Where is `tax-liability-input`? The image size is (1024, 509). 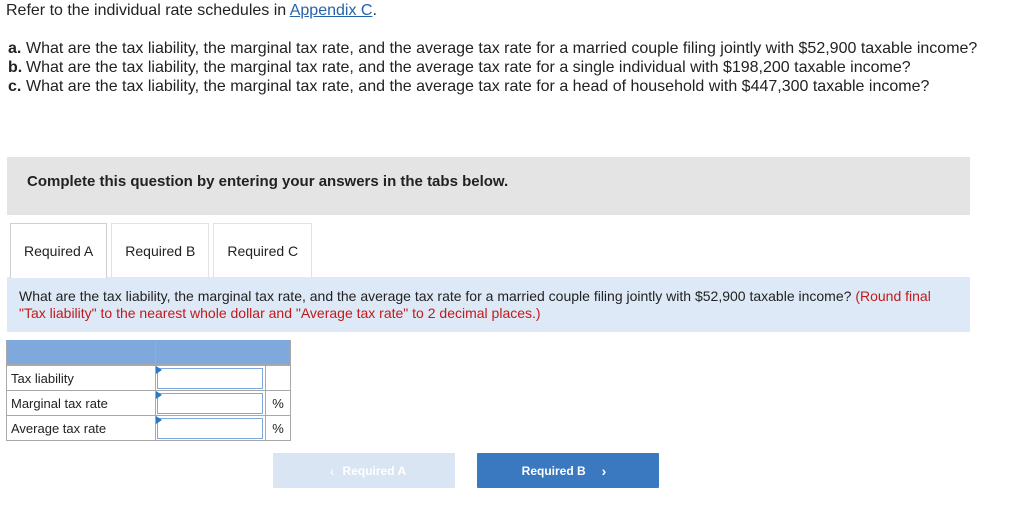
tax-liability-input is located at coordinates (210, 378).